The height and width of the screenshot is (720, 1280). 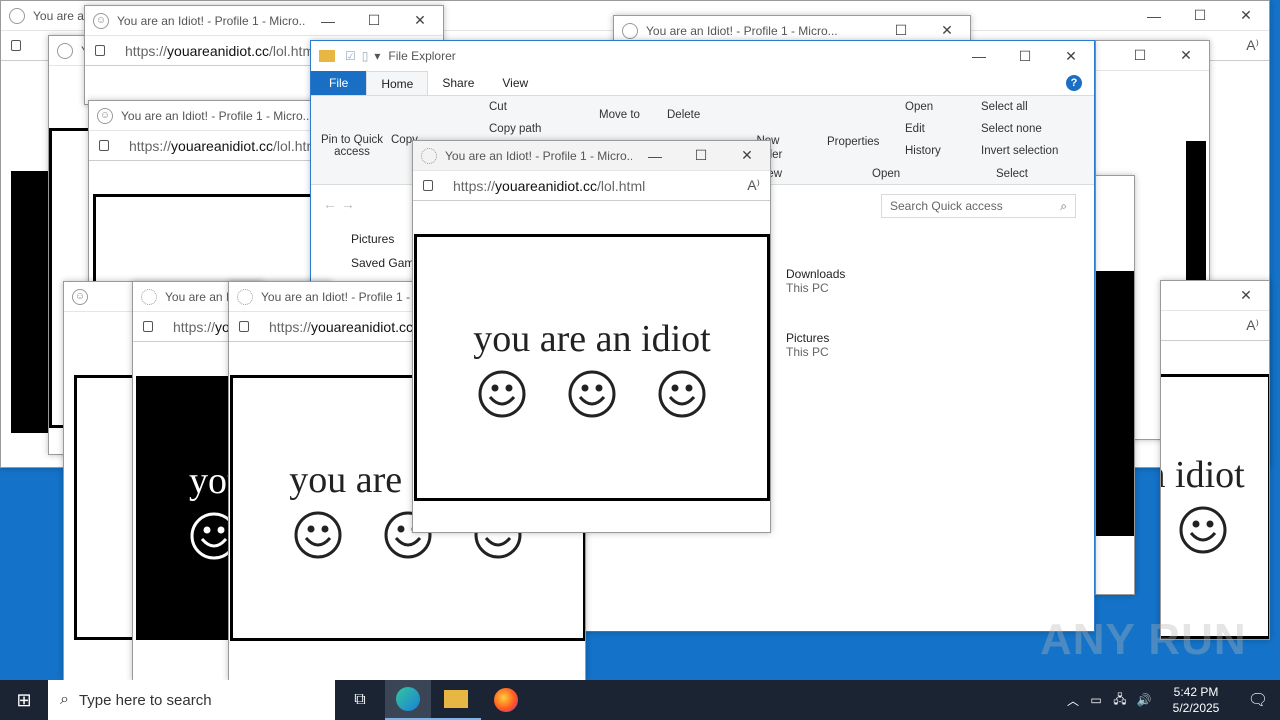 What do you see at coordinates (365, 56) in the screenshot?
I see `new-folder-qat-icon: ▯` at bounding box center [365, 56].